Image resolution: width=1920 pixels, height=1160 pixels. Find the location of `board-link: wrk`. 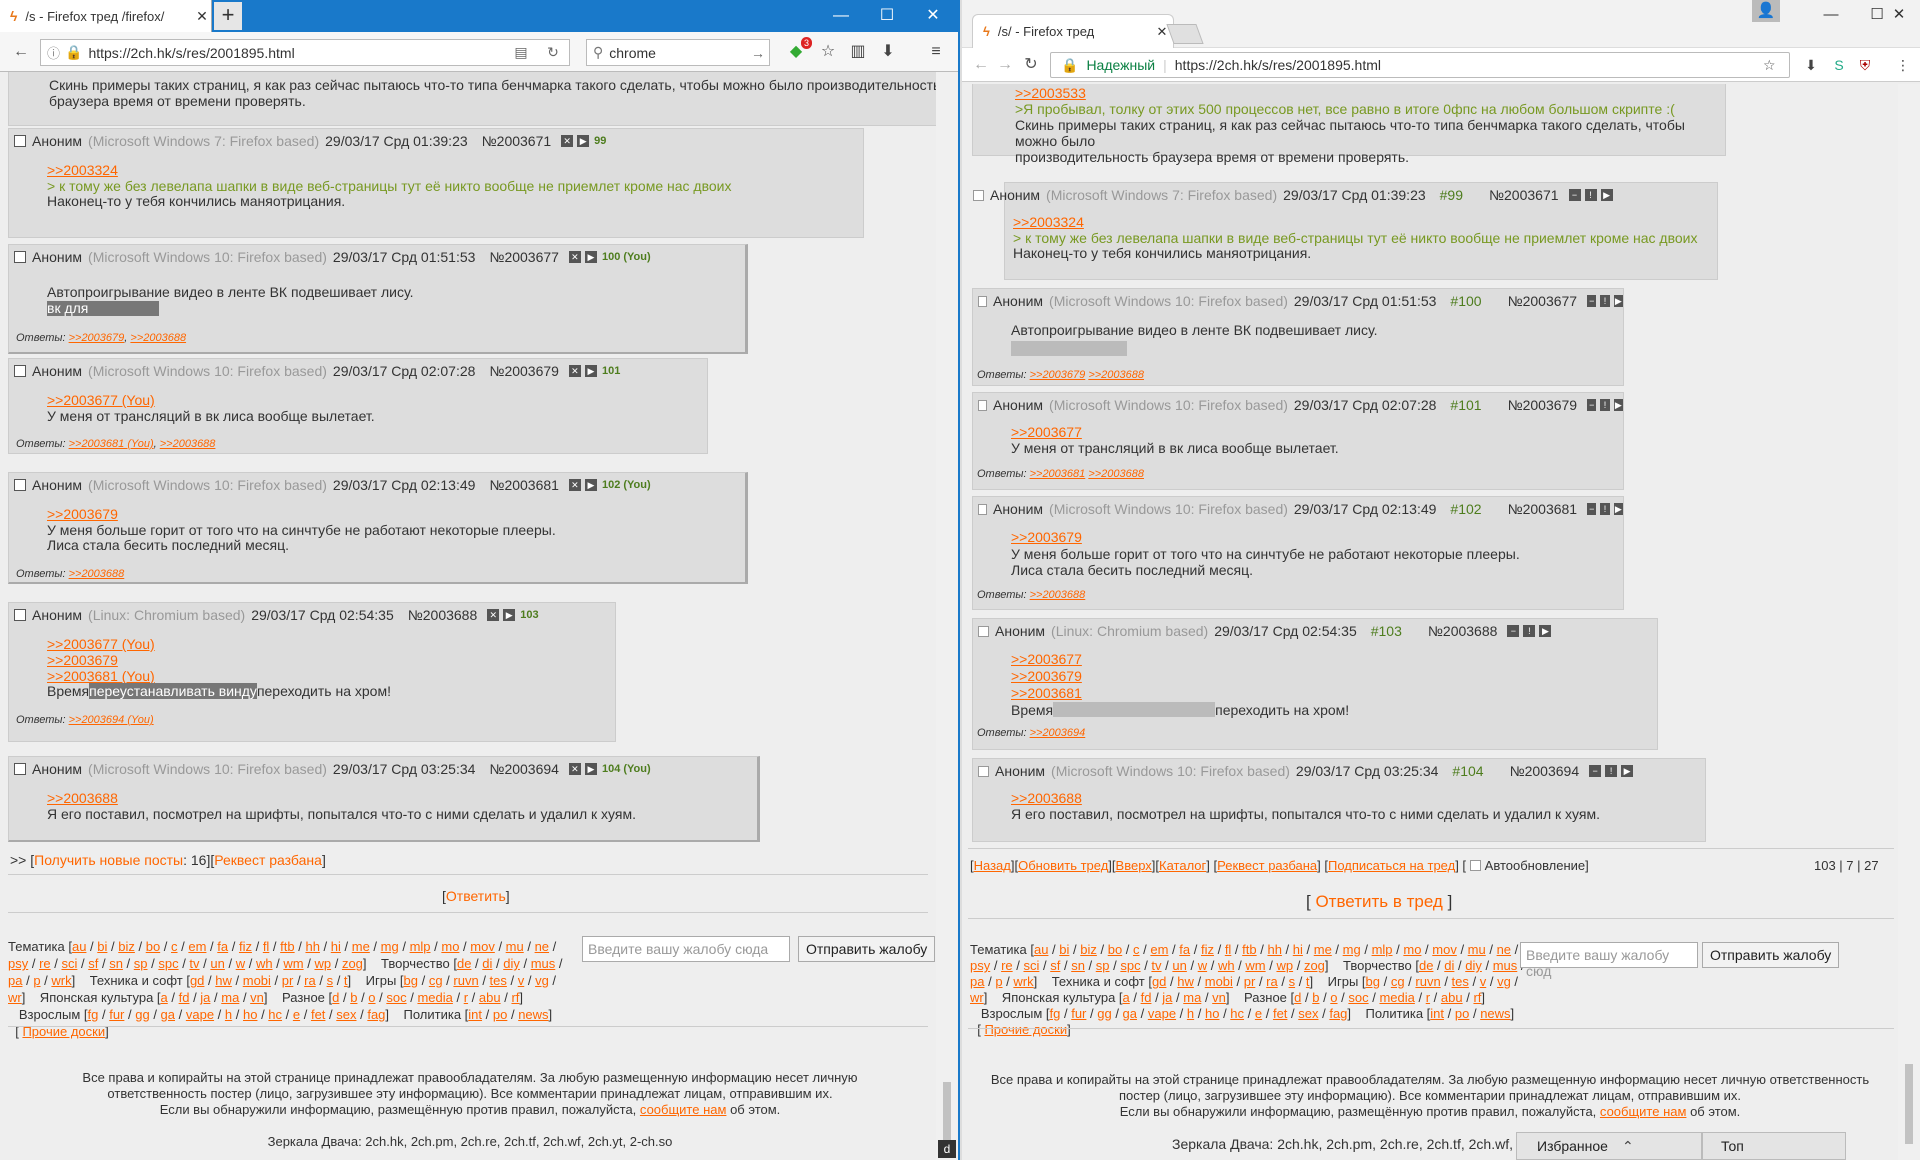

board-link: wrk is located at coordinates (61, 980).